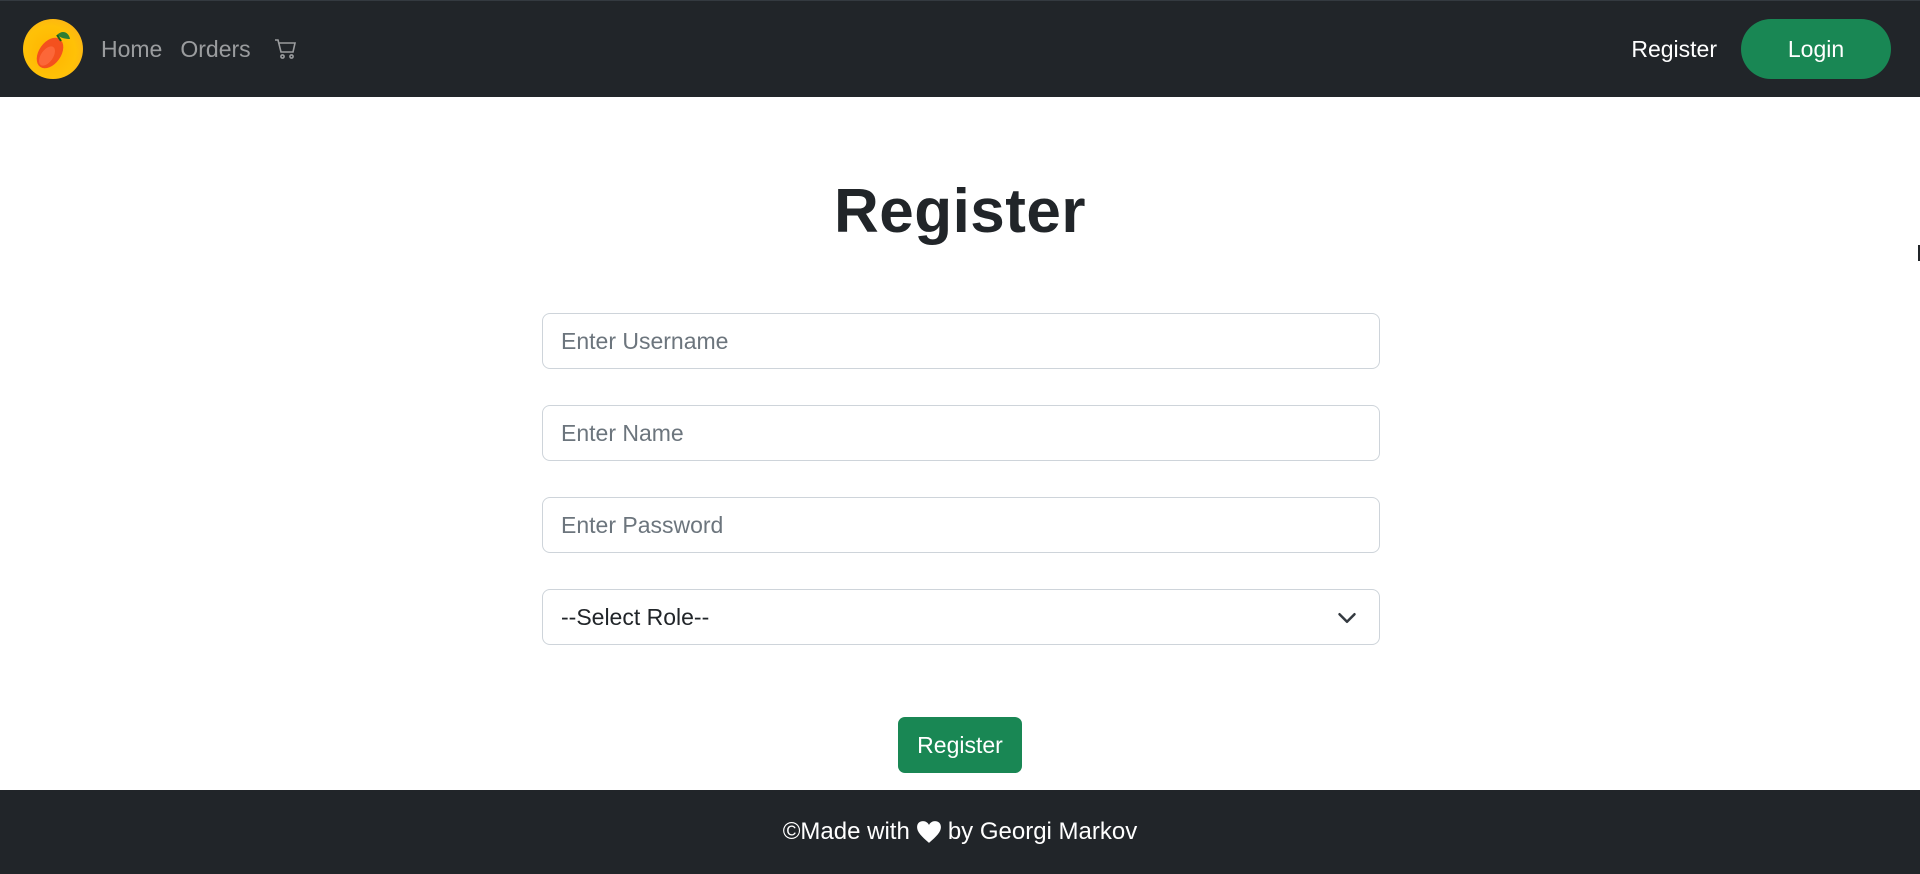 The width and height of the screenshot is (1920, 874). I want to click on page-title: Register, so click(960, 211).